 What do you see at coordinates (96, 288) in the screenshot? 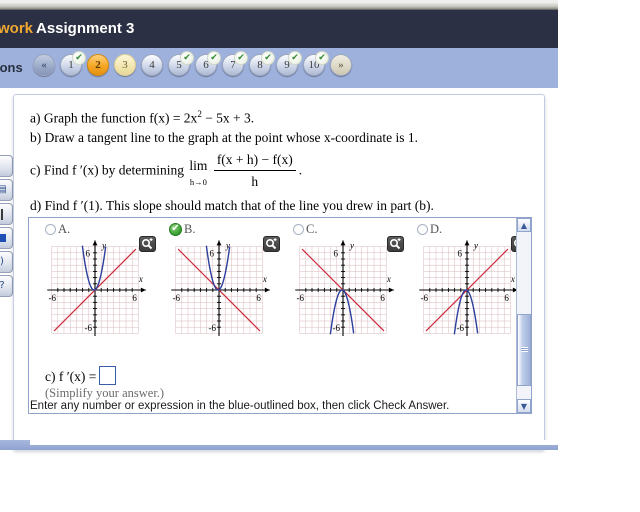
I see `graph-a: -6 66-6xy` at bounding box center [96, 288].